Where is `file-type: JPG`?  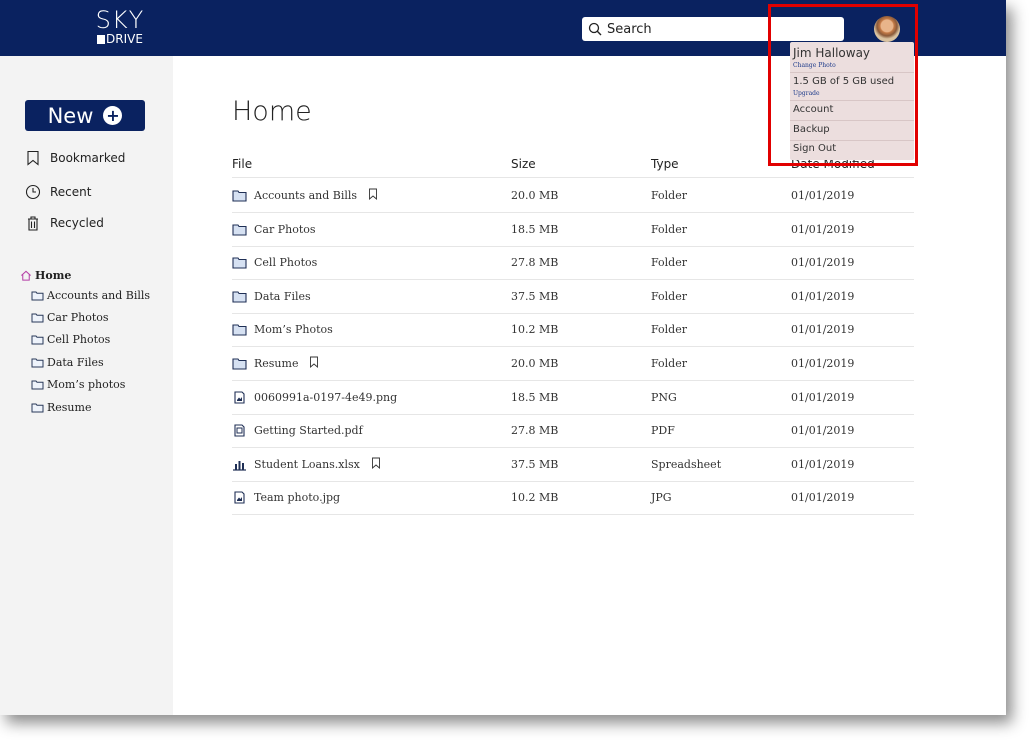
file-type: JPG is located at coordinates (661, 498).